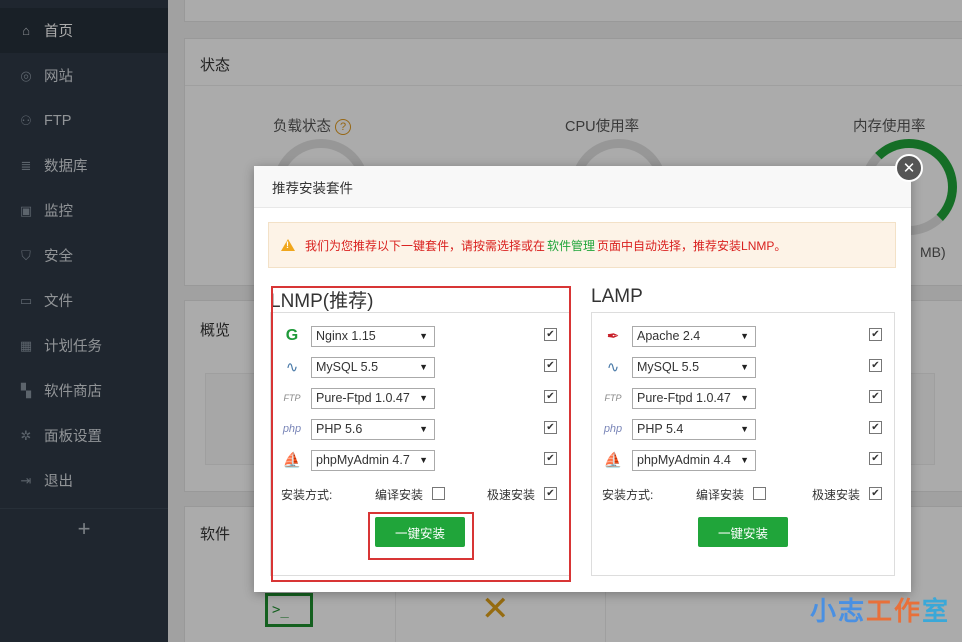 The image size is (962, 642). What do you see at coordinates (692, 245) in the screenshot?
I see `alert-suffix: 页面中自动选择，推荐安装LNMP。` at bounding box center [692, 245].